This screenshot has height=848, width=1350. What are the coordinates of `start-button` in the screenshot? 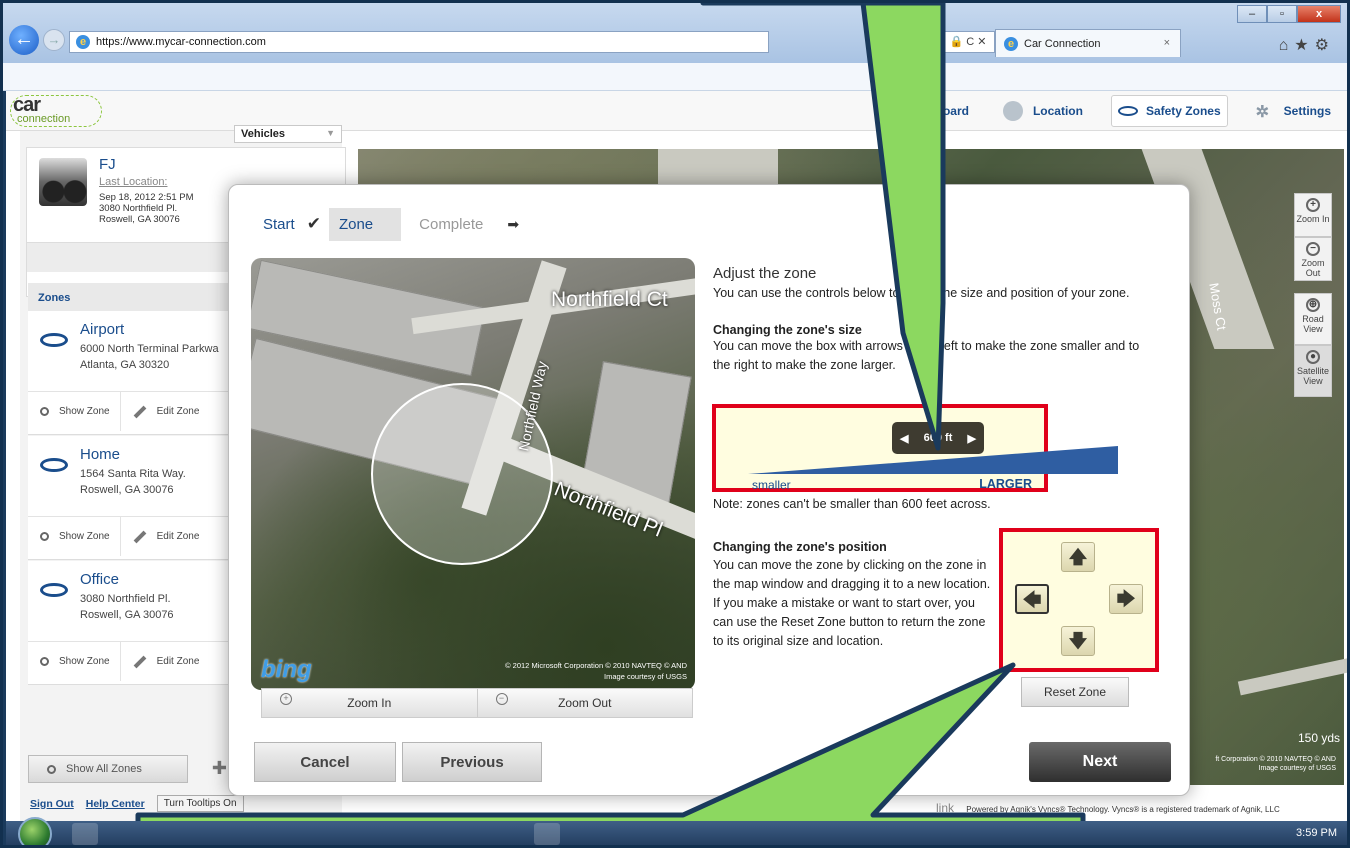 It's located at (35, 831).